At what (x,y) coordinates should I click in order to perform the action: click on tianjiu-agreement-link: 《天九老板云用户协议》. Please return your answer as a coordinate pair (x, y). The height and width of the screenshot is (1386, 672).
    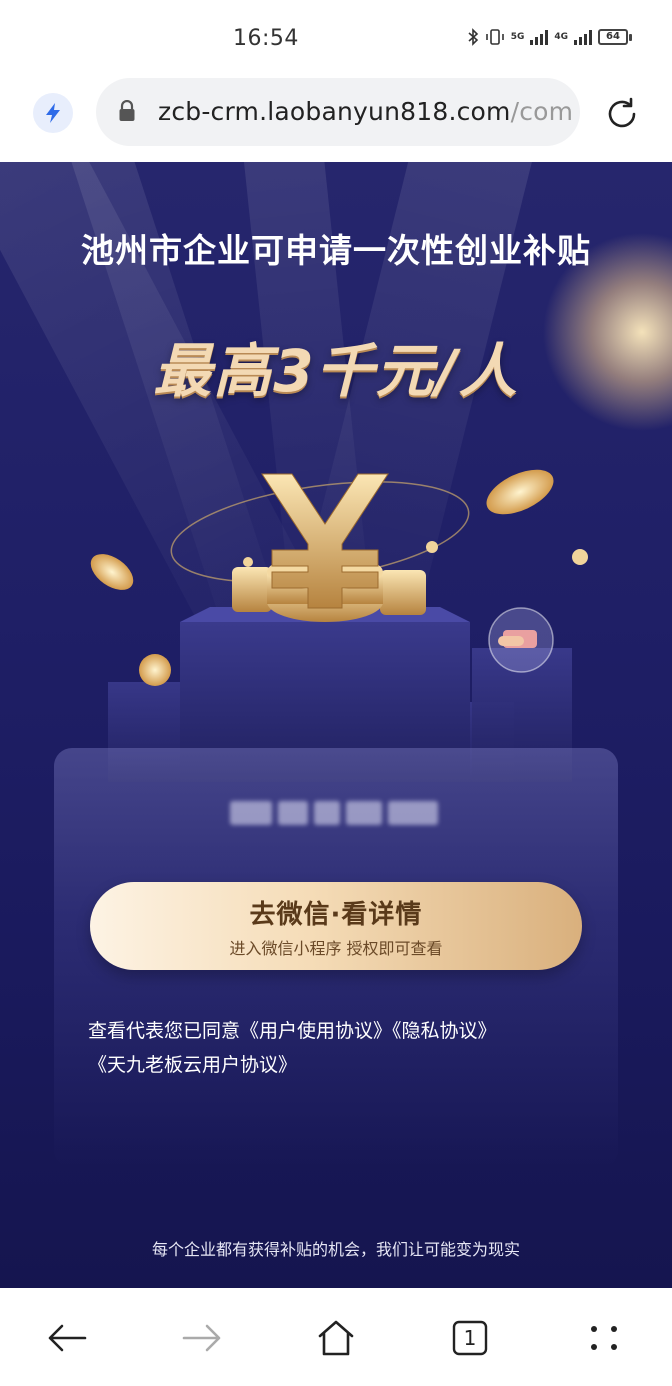
    Looking at the image, I should click on (192, 1065).